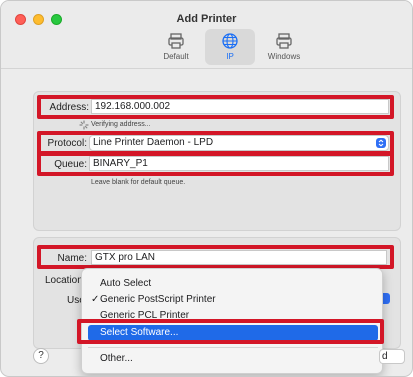  I want to click on tab-ip-label: IP, so click(230, 56).